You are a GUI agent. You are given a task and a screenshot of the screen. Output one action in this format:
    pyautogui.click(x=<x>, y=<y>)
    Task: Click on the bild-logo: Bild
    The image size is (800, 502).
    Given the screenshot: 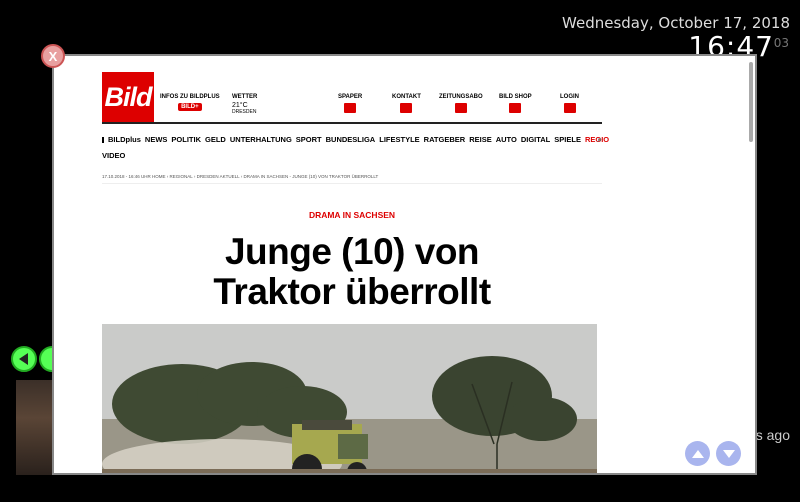 What is the action you would take?
    pyautogui.click(x=128, y=97)
    